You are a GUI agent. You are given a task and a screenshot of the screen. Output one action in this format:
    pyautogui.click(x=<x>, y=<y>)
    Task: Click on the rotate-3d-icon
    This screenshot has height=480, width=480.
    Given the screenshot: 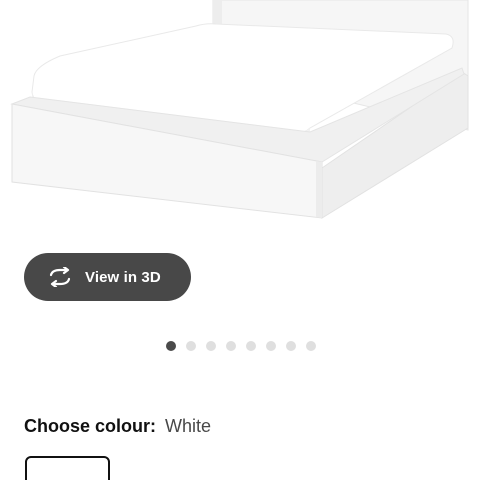 What is the action you would take?
    pyautogui.click(x=60, y=277)
    